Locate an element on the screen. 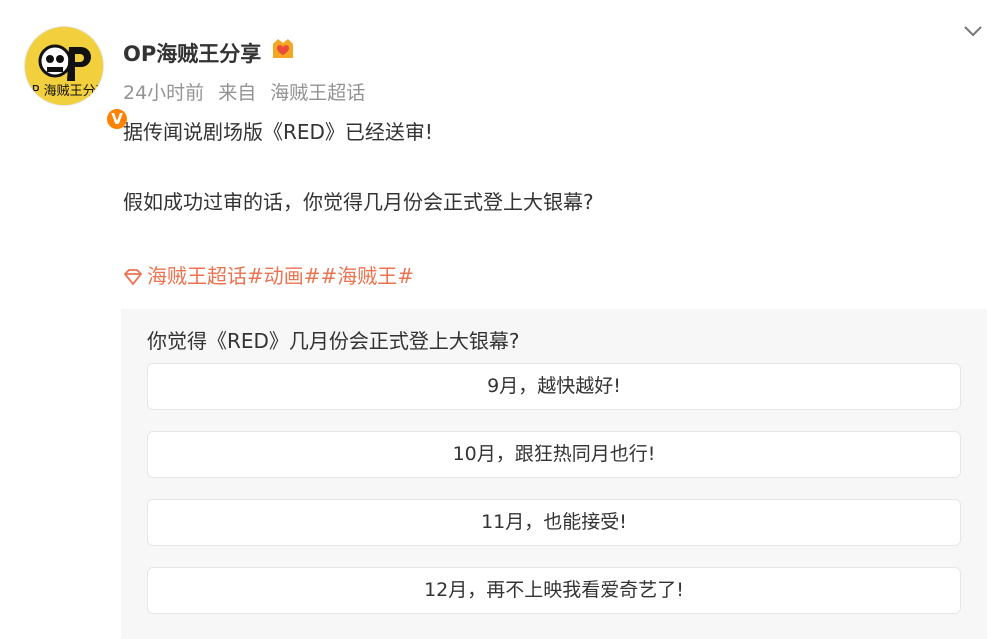  avatar-image: OP 海贼王分享 is located at coordinates (64, 66).